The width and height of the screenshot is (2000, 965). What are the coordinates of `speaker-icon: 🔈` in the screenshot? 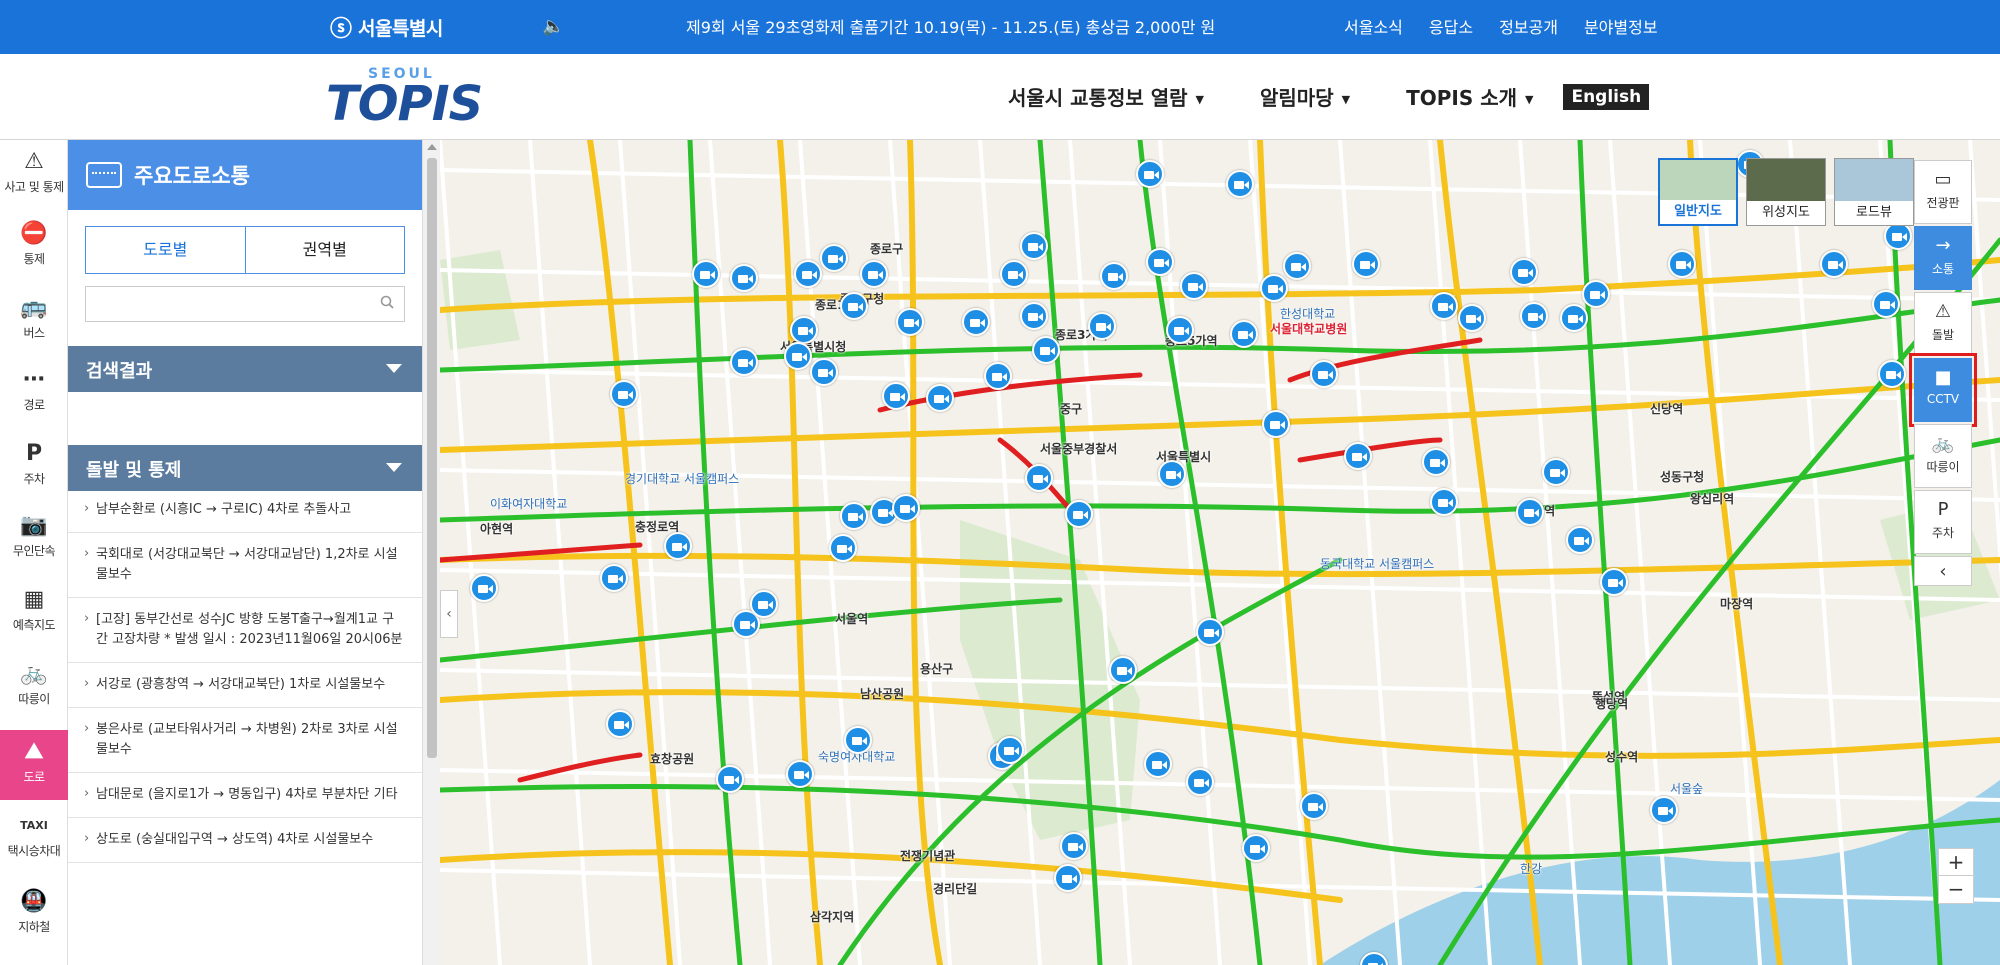 It's located at (553, 26).